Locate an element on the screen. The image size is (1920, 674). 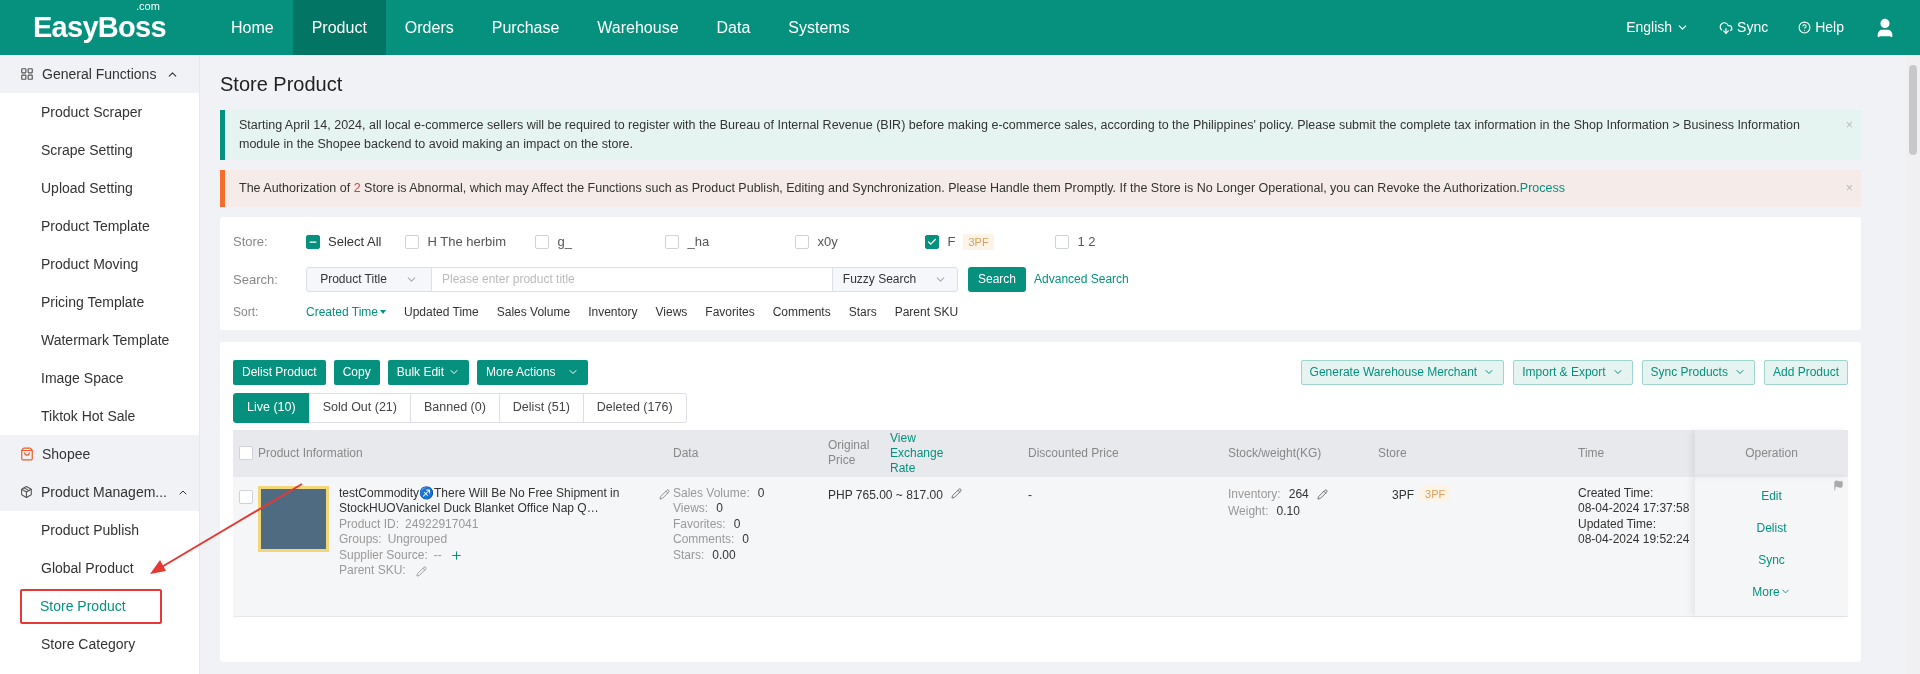
select-all-label: Select All is located at coordinates (355, 242).